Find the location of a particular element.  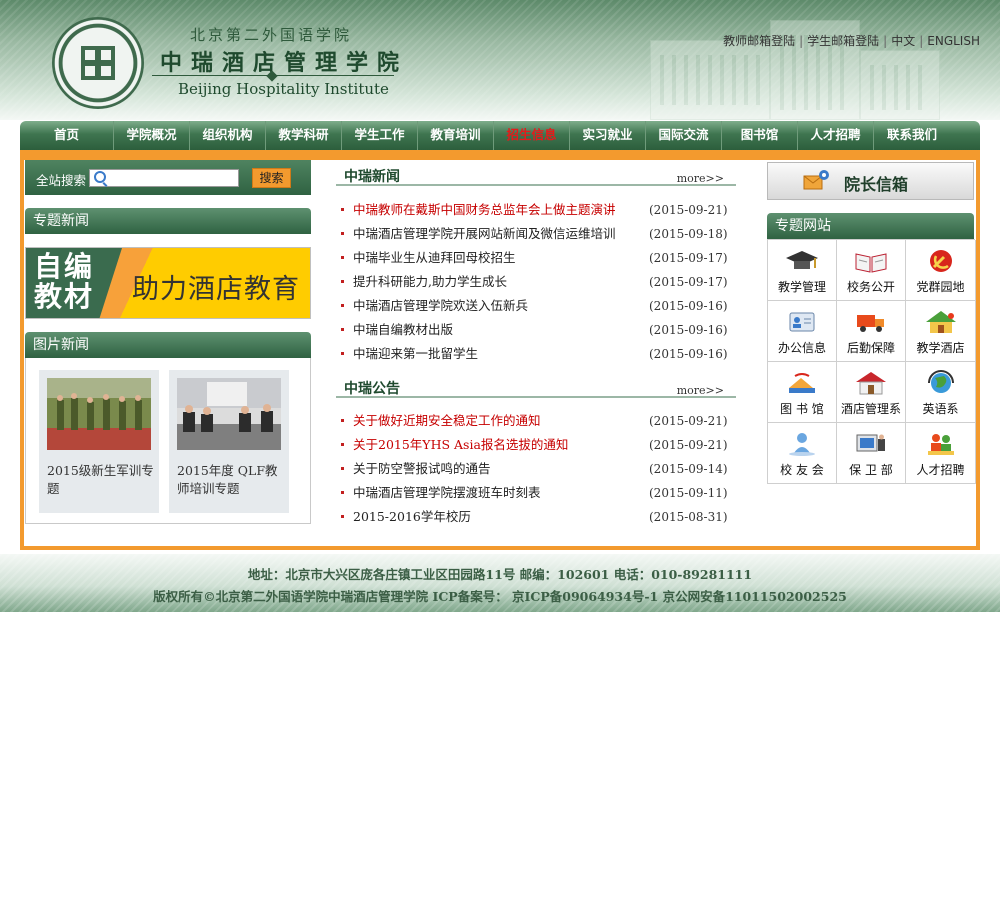

search-box: 全站搜索 搜索 is located at coordinates (168, 177).